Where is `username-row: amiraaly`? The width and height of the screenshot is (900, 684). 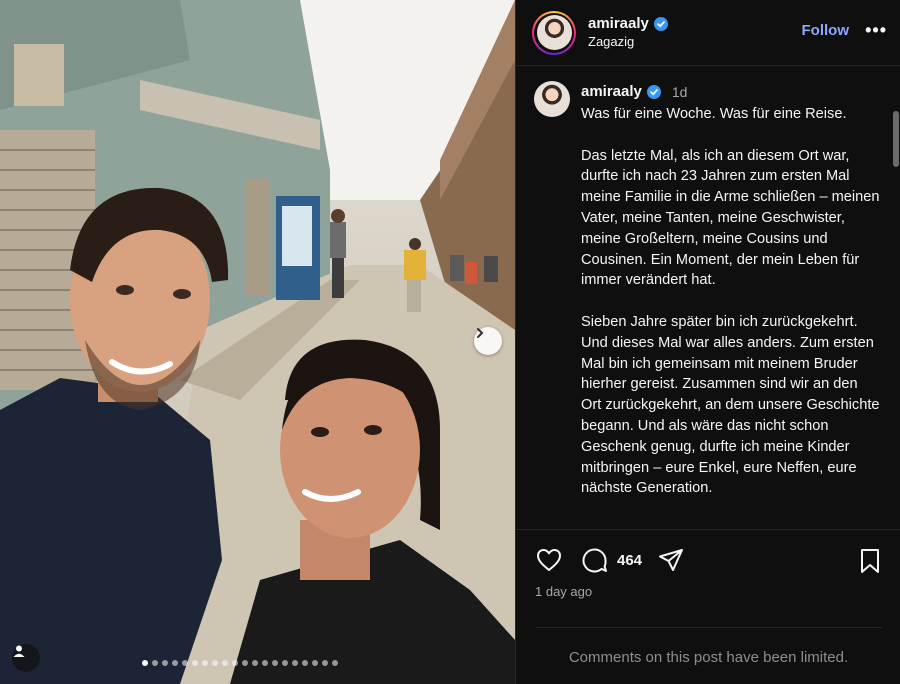 username-row: amiraaly is located at coordinates (628, 24).